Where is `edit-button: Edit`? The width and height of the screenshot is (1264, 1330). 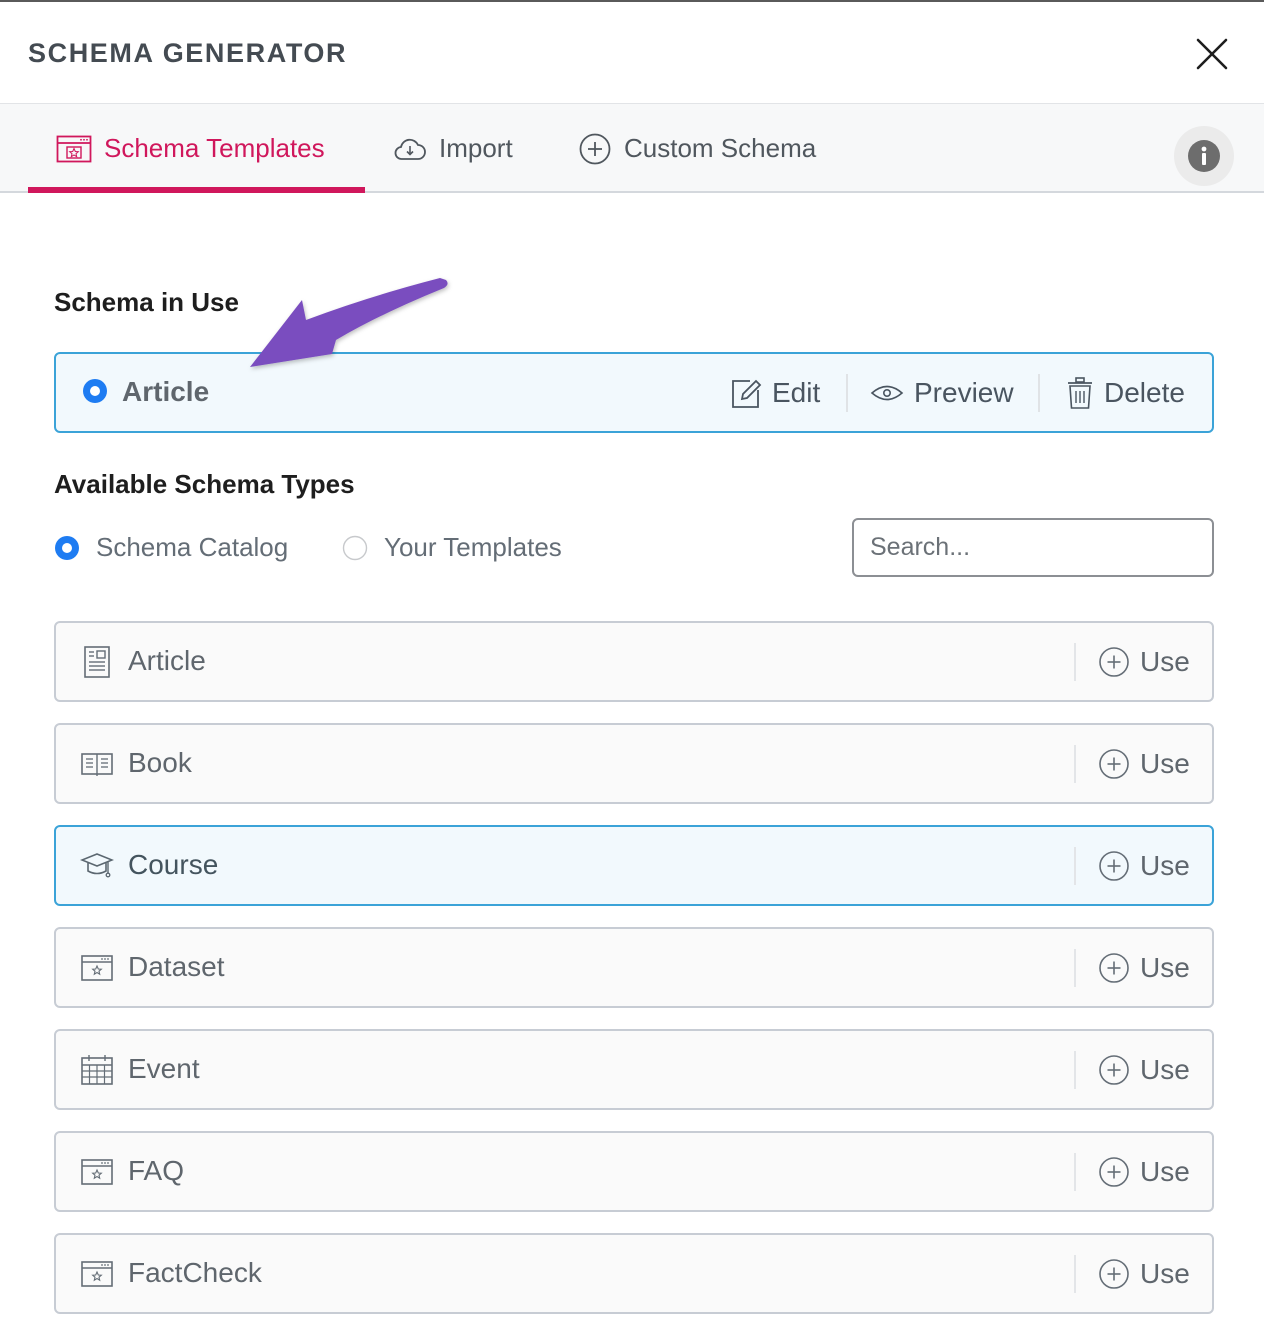
edit-button: Edit is located at coordinates (775, 392).